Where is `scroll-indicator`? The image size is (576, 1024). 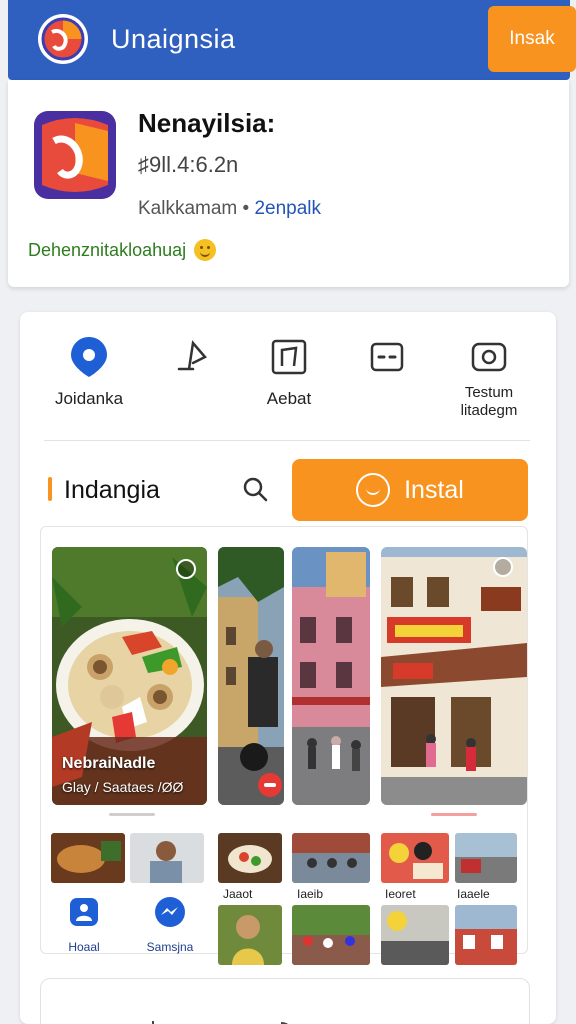
scroll-indicator is located at coordinates (132, 814).